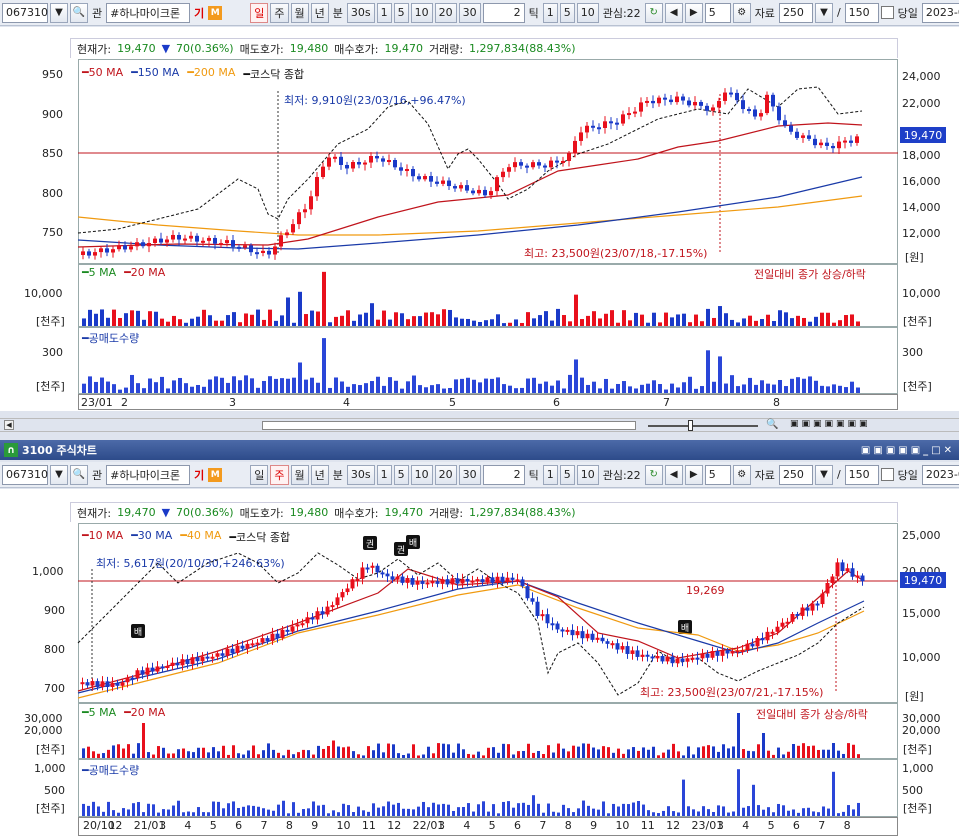 The image size is (959, 836). What do you see at coordinates (908, 450) in the screenshot?
I see `window-controls-icon: ▣▣▣▣▣_□✕` at bounding box center [908, 450].